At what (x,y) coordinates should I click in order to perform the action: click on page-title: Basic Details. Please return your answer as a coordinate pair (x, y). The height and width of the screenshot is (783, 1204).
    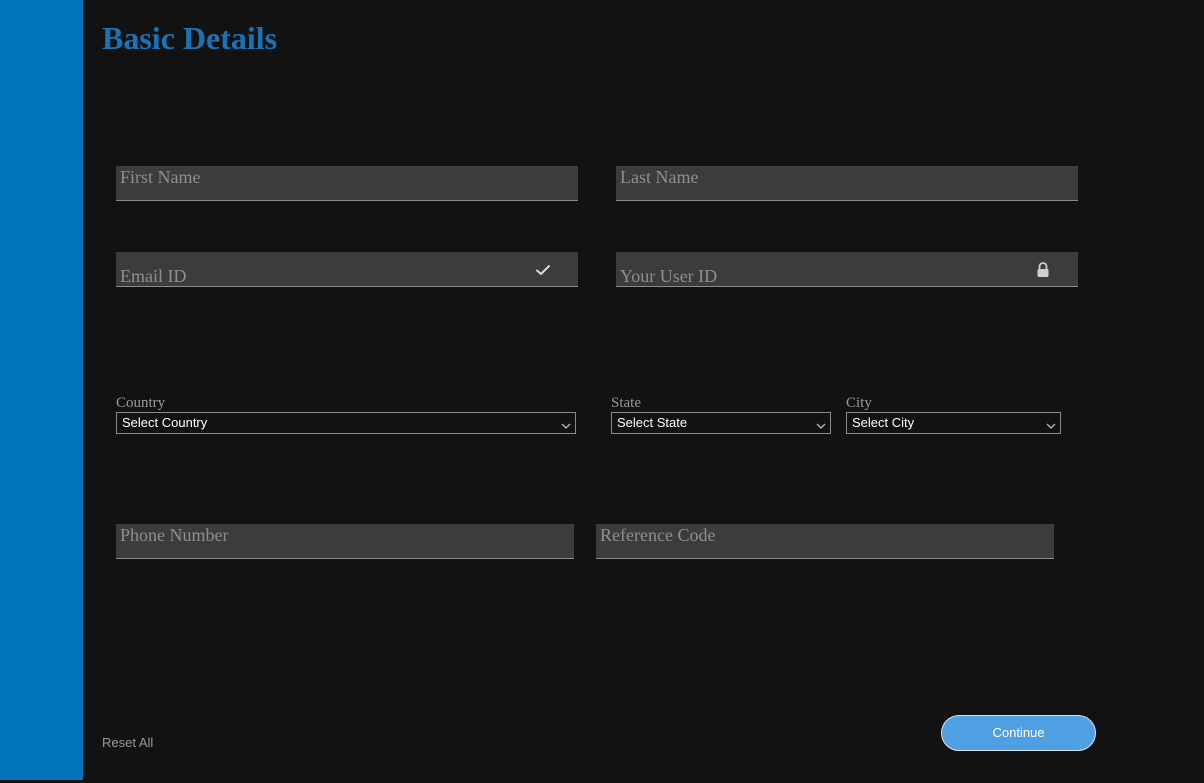
    Looking at the image, I should click on (190, 38).